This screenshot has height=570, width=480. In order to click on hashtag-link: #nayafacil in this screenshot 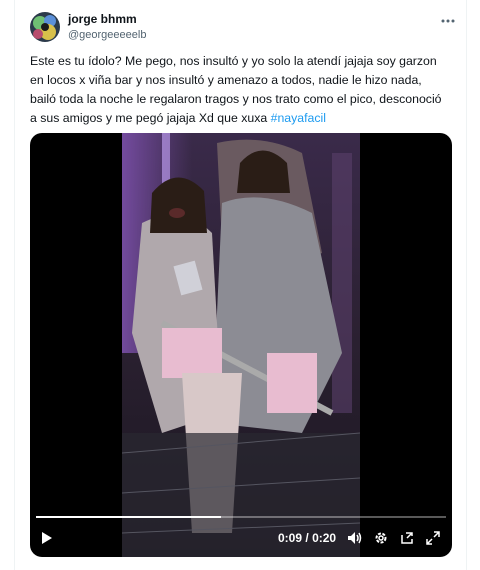, I will do `click(298, 118)`.